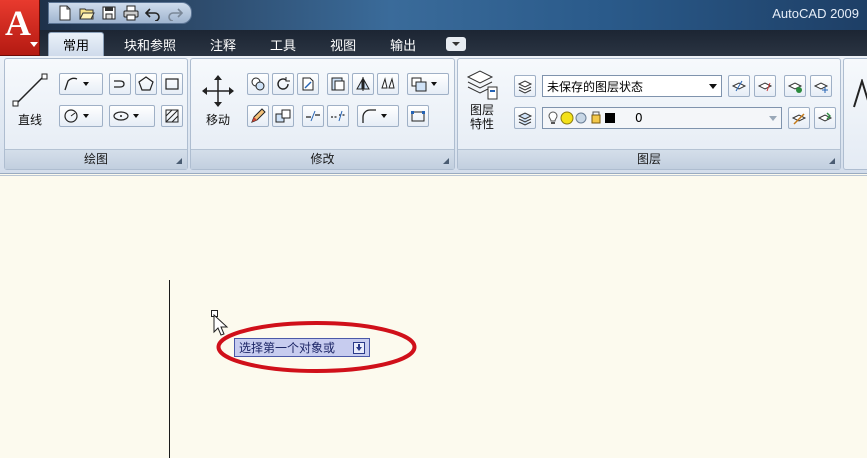  I want to click on draw-panel-title: 绘图, so click(96, 159).